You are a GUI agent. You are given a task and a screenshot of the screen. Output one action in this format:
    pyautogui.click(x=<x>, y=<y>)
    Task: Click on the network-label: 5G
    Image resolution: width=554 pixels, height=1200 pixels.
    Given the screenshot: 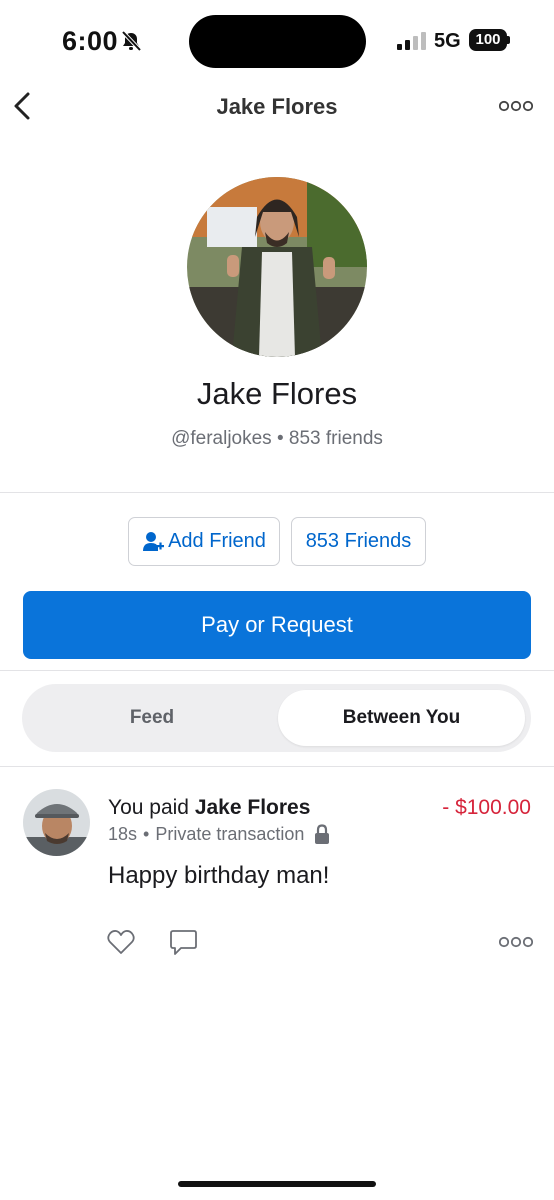 What is the action you would take?
    pyautogui.click(x=447, y=41)
    